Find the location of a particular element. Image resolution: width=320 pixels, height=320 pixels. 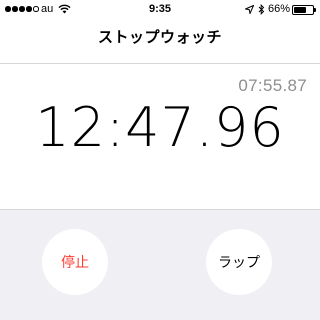

battery-fill is located at coordinates (300, 10).